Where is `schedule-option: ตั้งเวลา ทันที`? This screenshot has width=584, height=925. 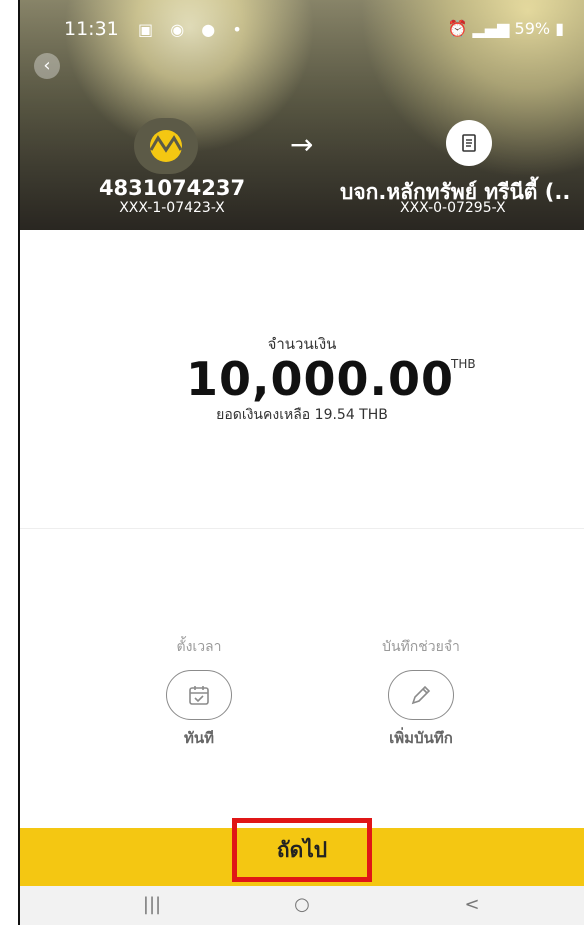
schedule-option: ตั้งเวลา ทันที is located at coordinates (199, 693).